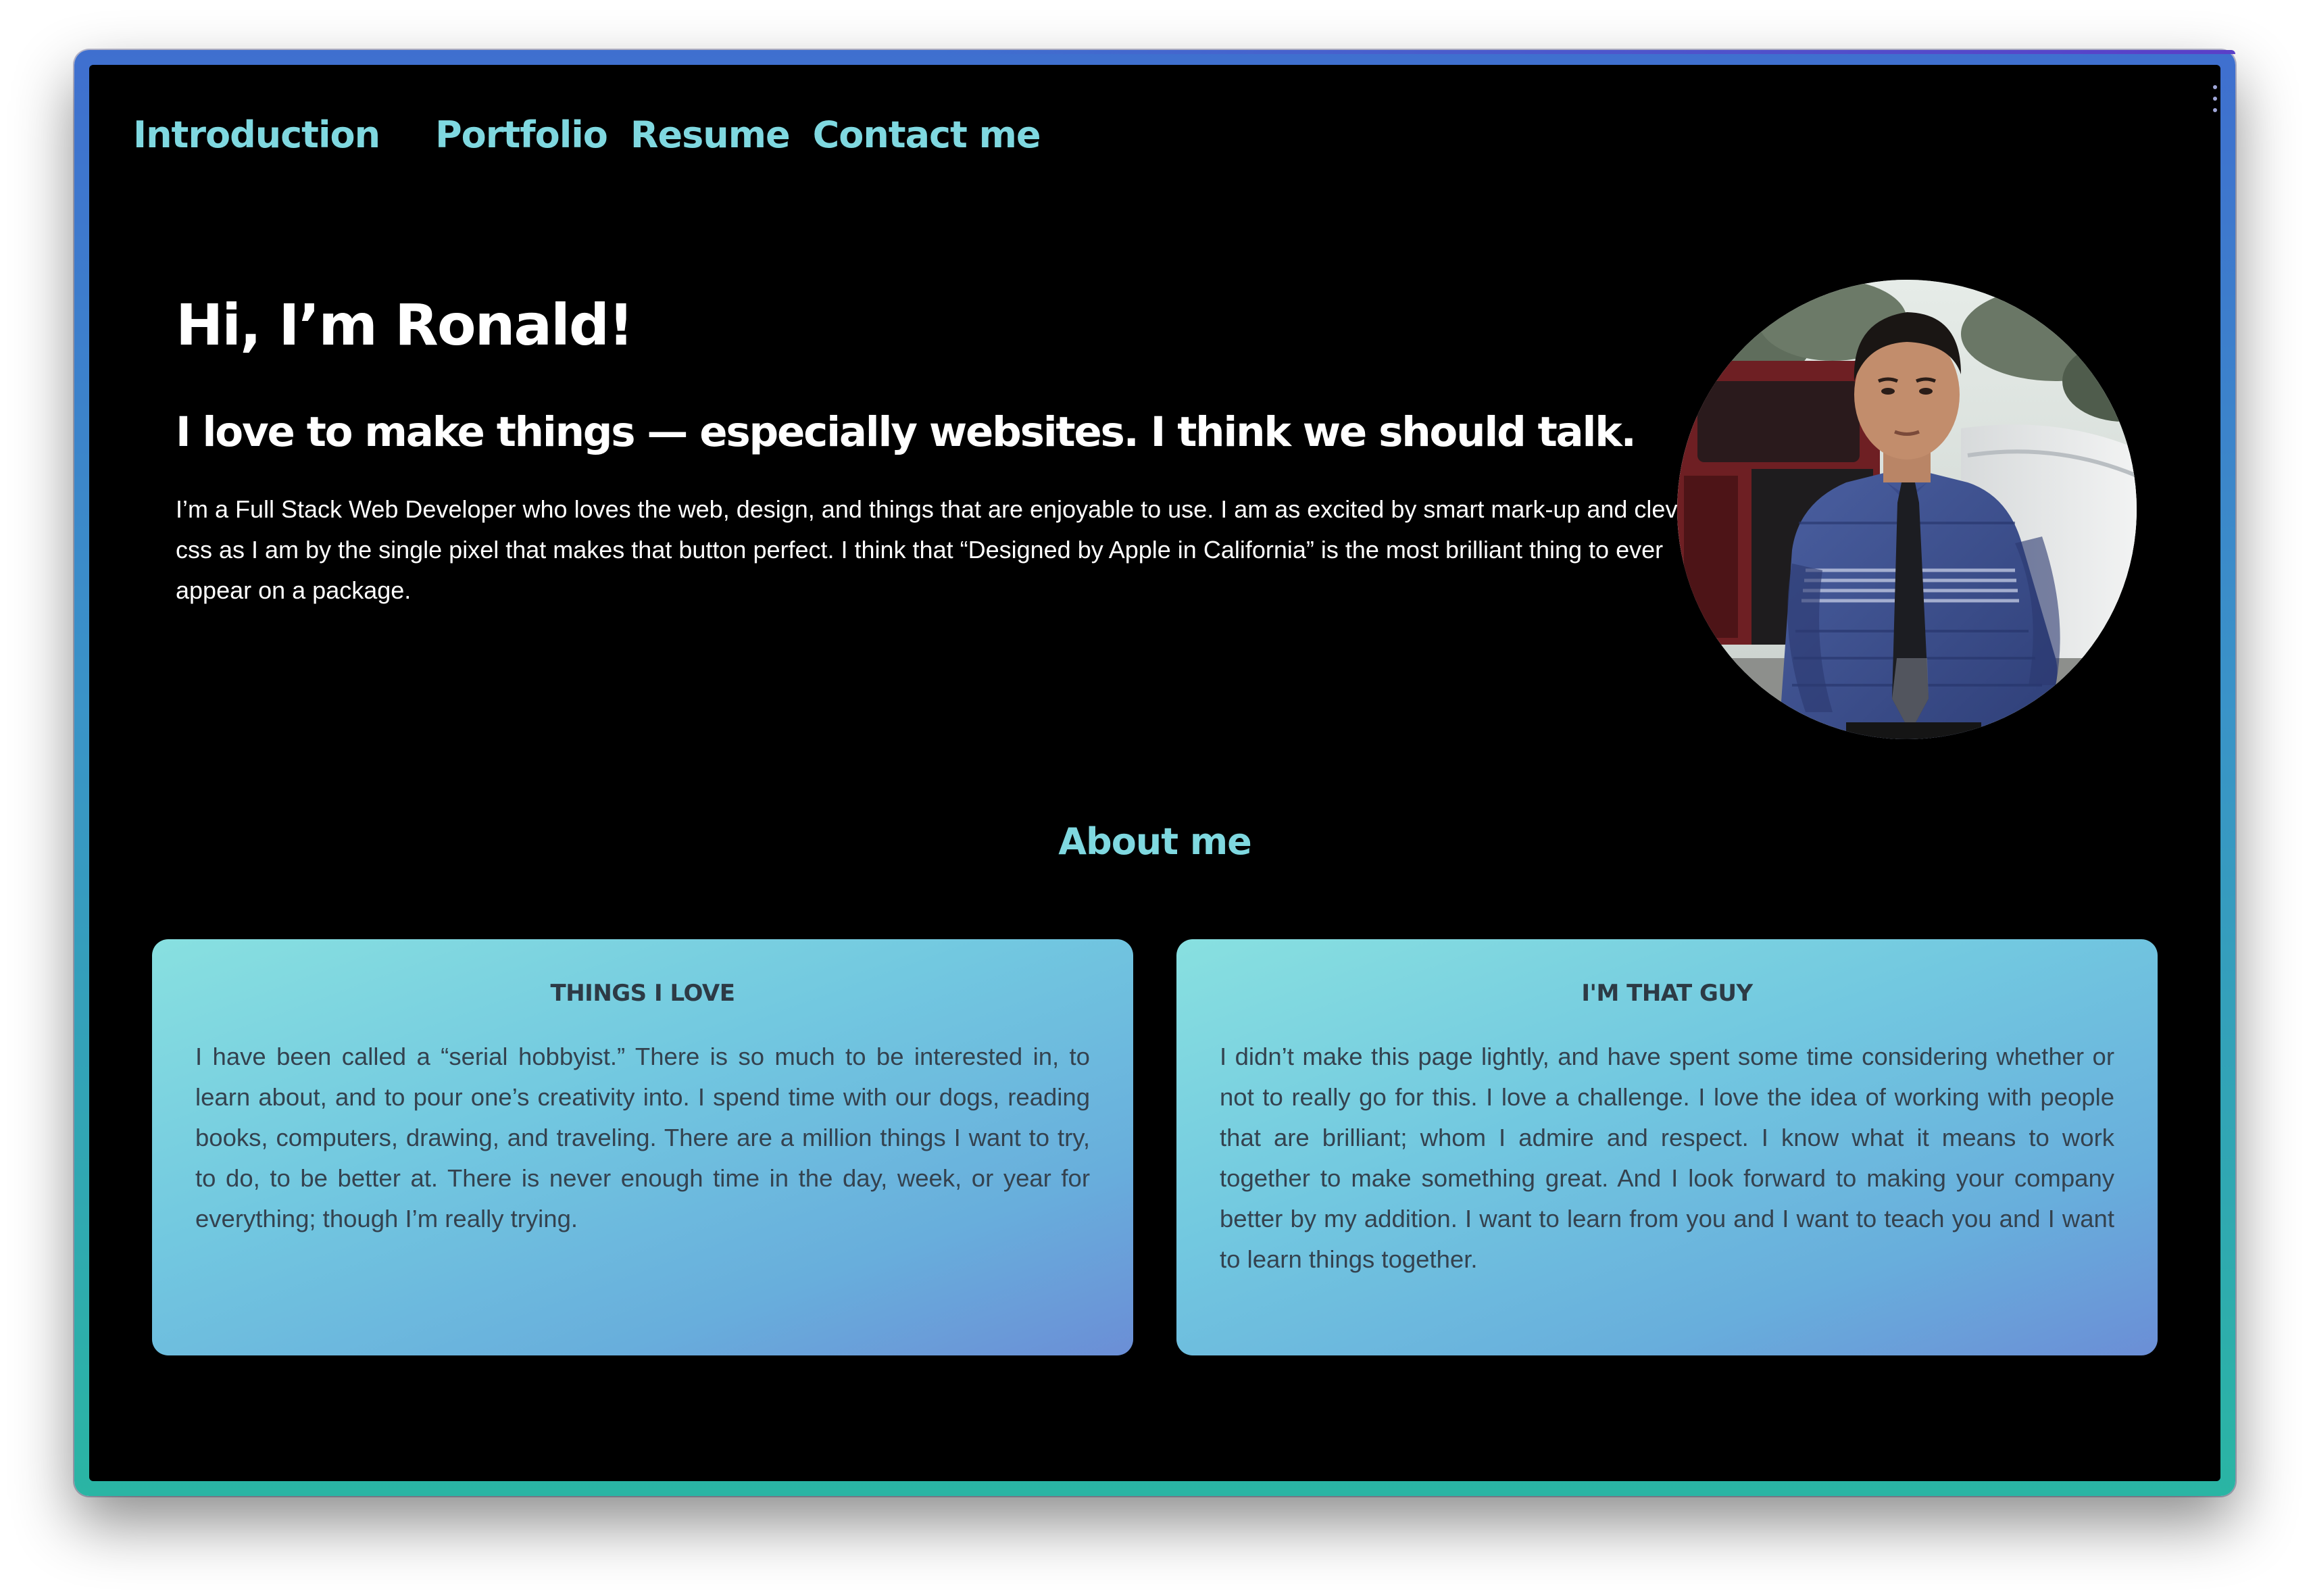  What do you see at coordinates (256, 135) in the screenshot?
I see `nav-link-introduction: Introduction` at bounding box center [256, 135].